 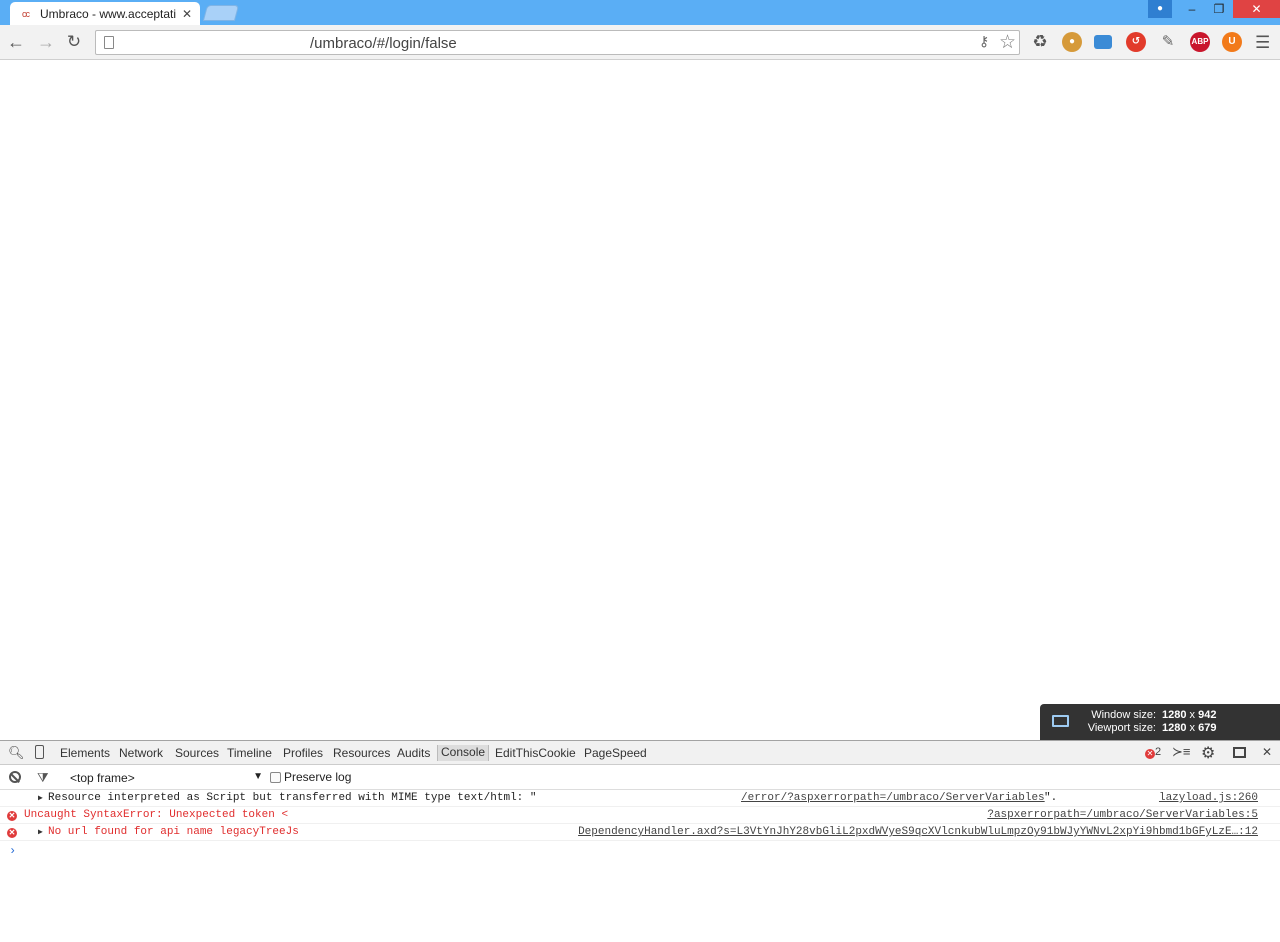 What do you see at coordinates (463, 753) in the screenshot?
I see `tab-console: Console` at bounding box center [463, 753].